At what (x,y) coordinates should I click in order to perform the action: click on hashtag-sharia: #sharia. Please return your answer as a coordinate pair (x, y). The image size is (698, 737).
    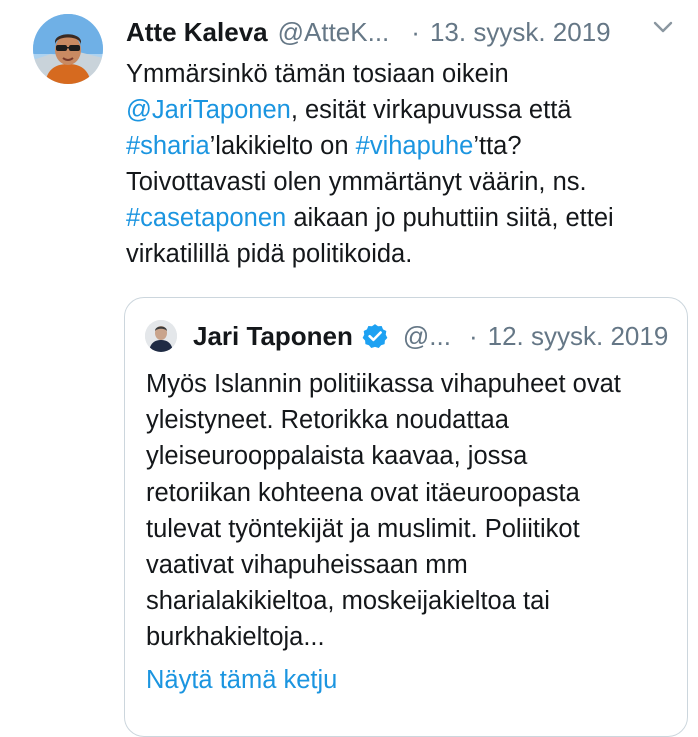
    Looking at the image, I should click on (168, 146).